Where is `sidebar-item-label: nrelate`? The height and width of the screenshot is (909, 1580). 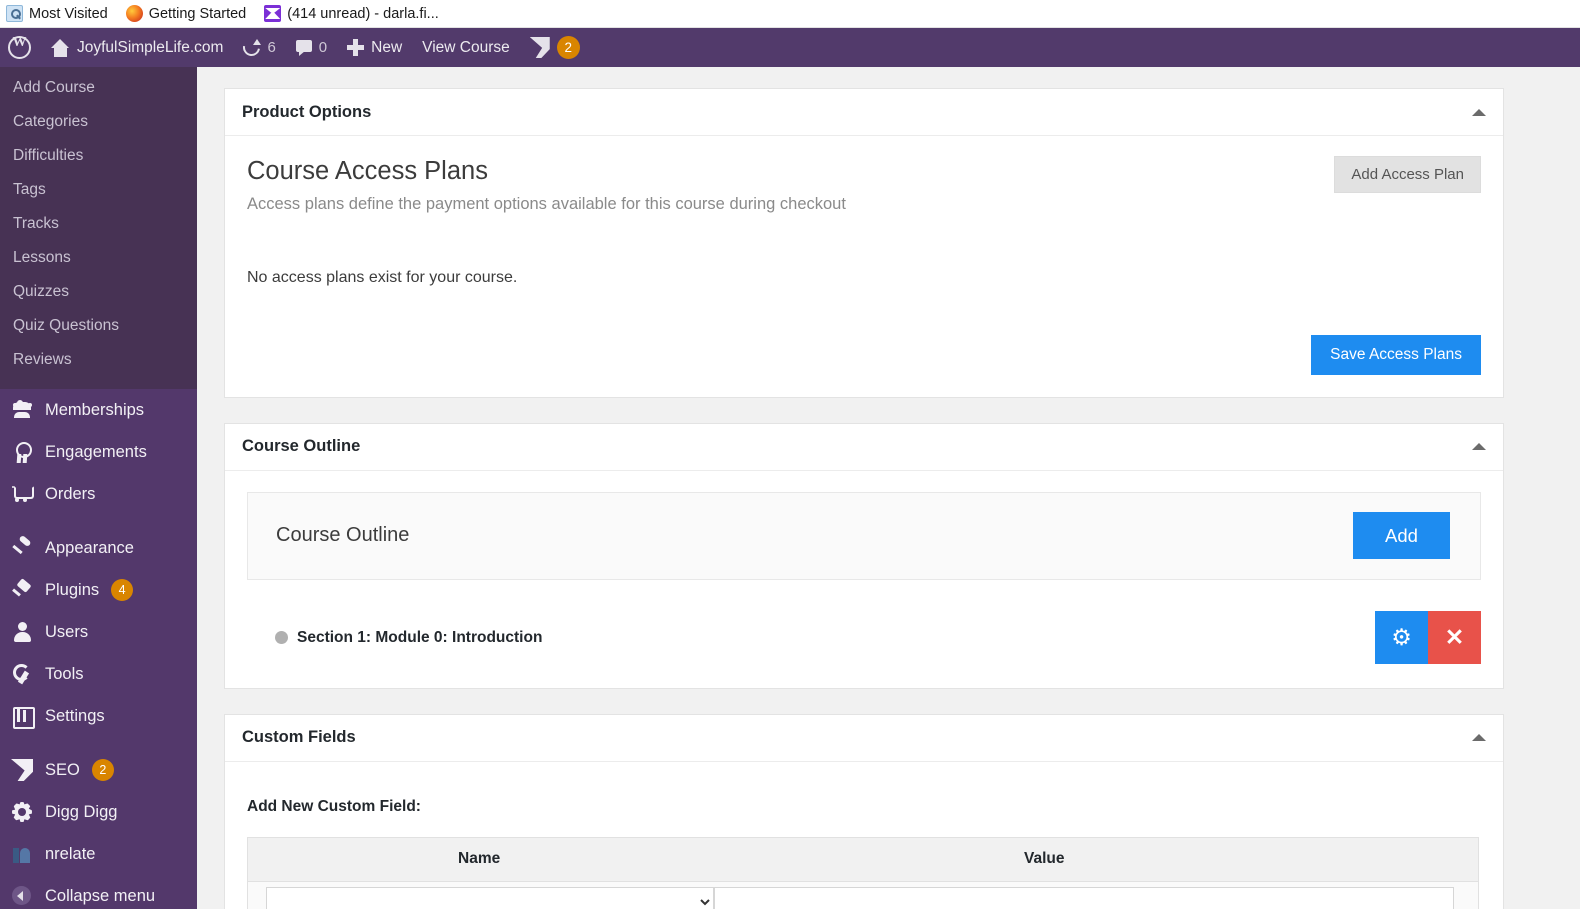
sidebar-item-label: nrelate is located at coordinates (70, 853).